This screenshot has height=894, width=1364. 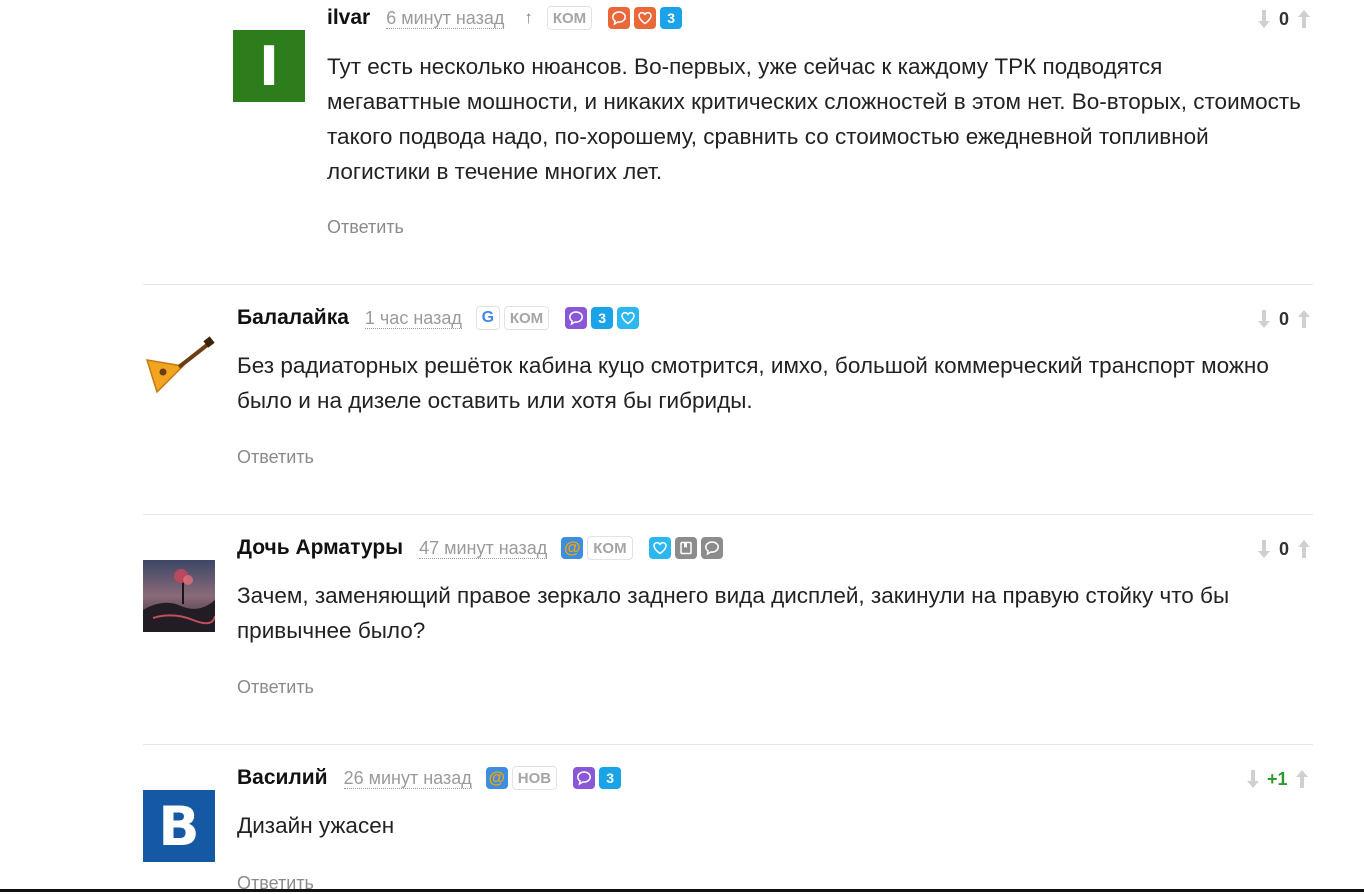 I want to click on avatar: B, so click(x=179, y=826).